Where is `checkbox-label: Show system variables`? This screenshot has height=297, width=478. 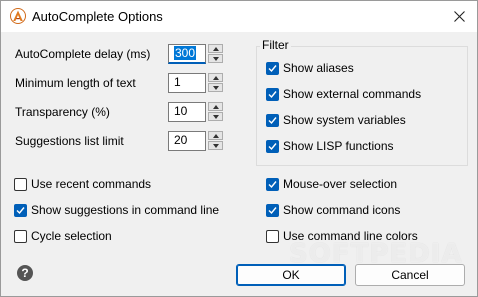
checkbox-label: Show system variables is located at coordinates (344, 120).